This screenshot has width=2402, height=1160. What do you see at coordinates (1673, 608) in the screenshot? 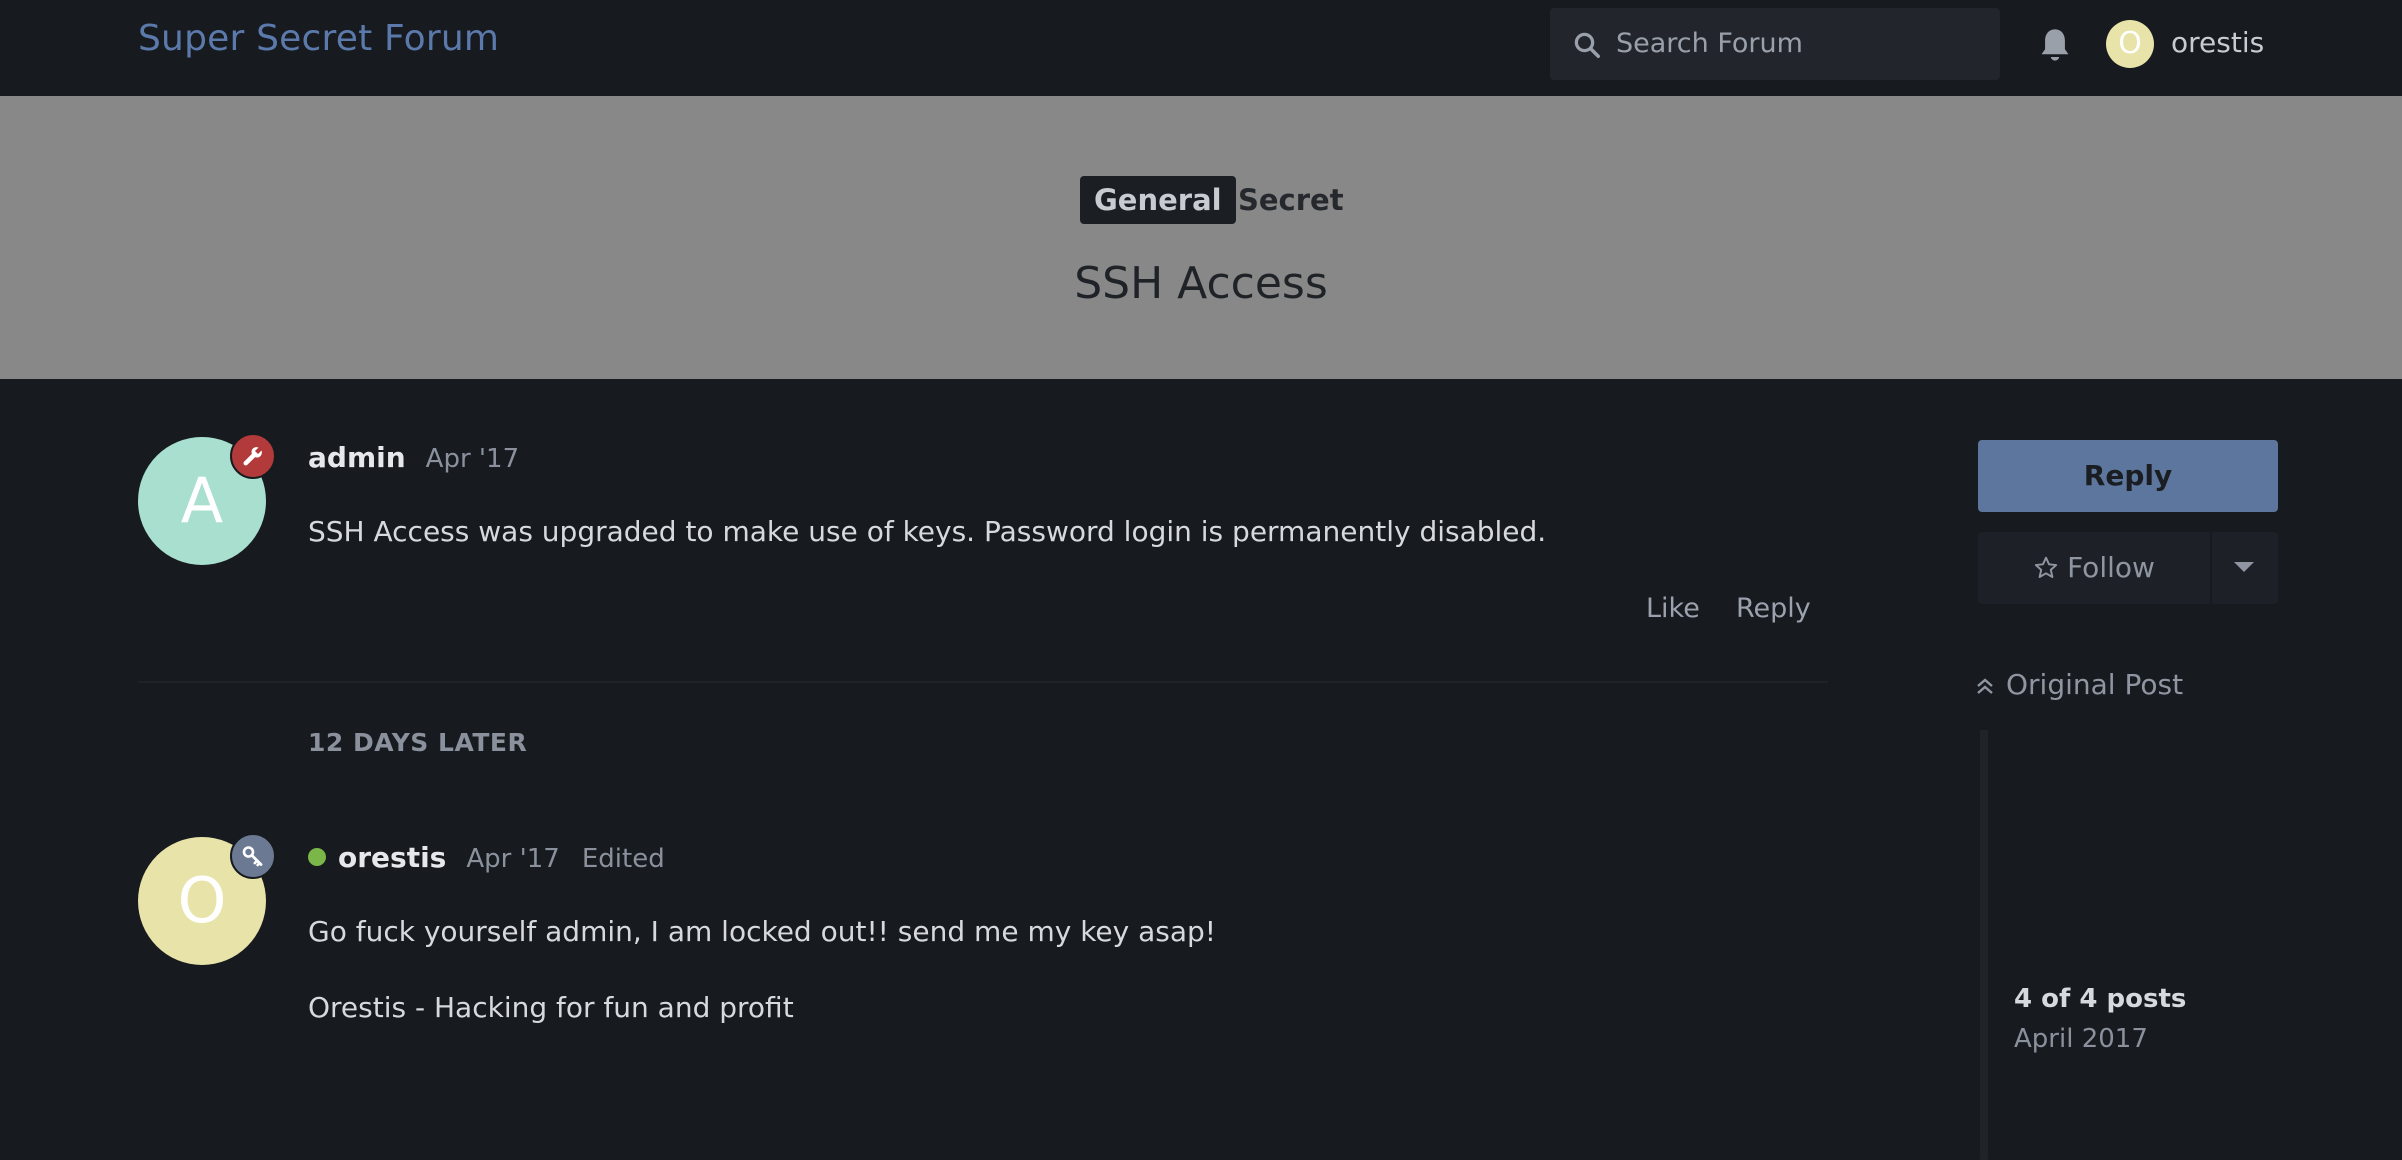
I see `like-button: Like` at bounding box center [1673, 608].